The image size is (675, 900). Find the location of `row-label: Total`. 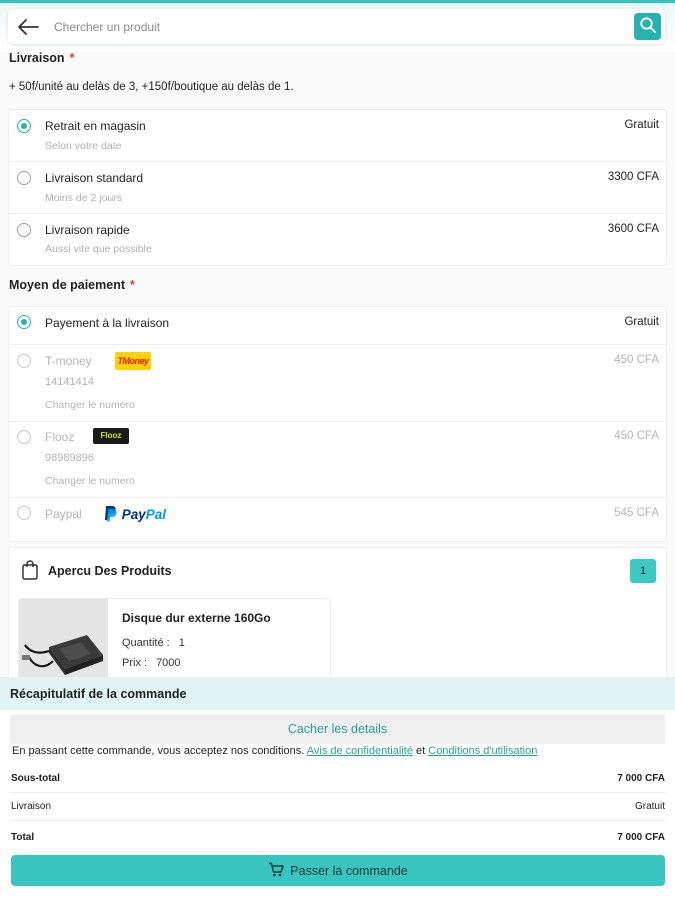

row-label: Total is located at coordinates (23, 837).